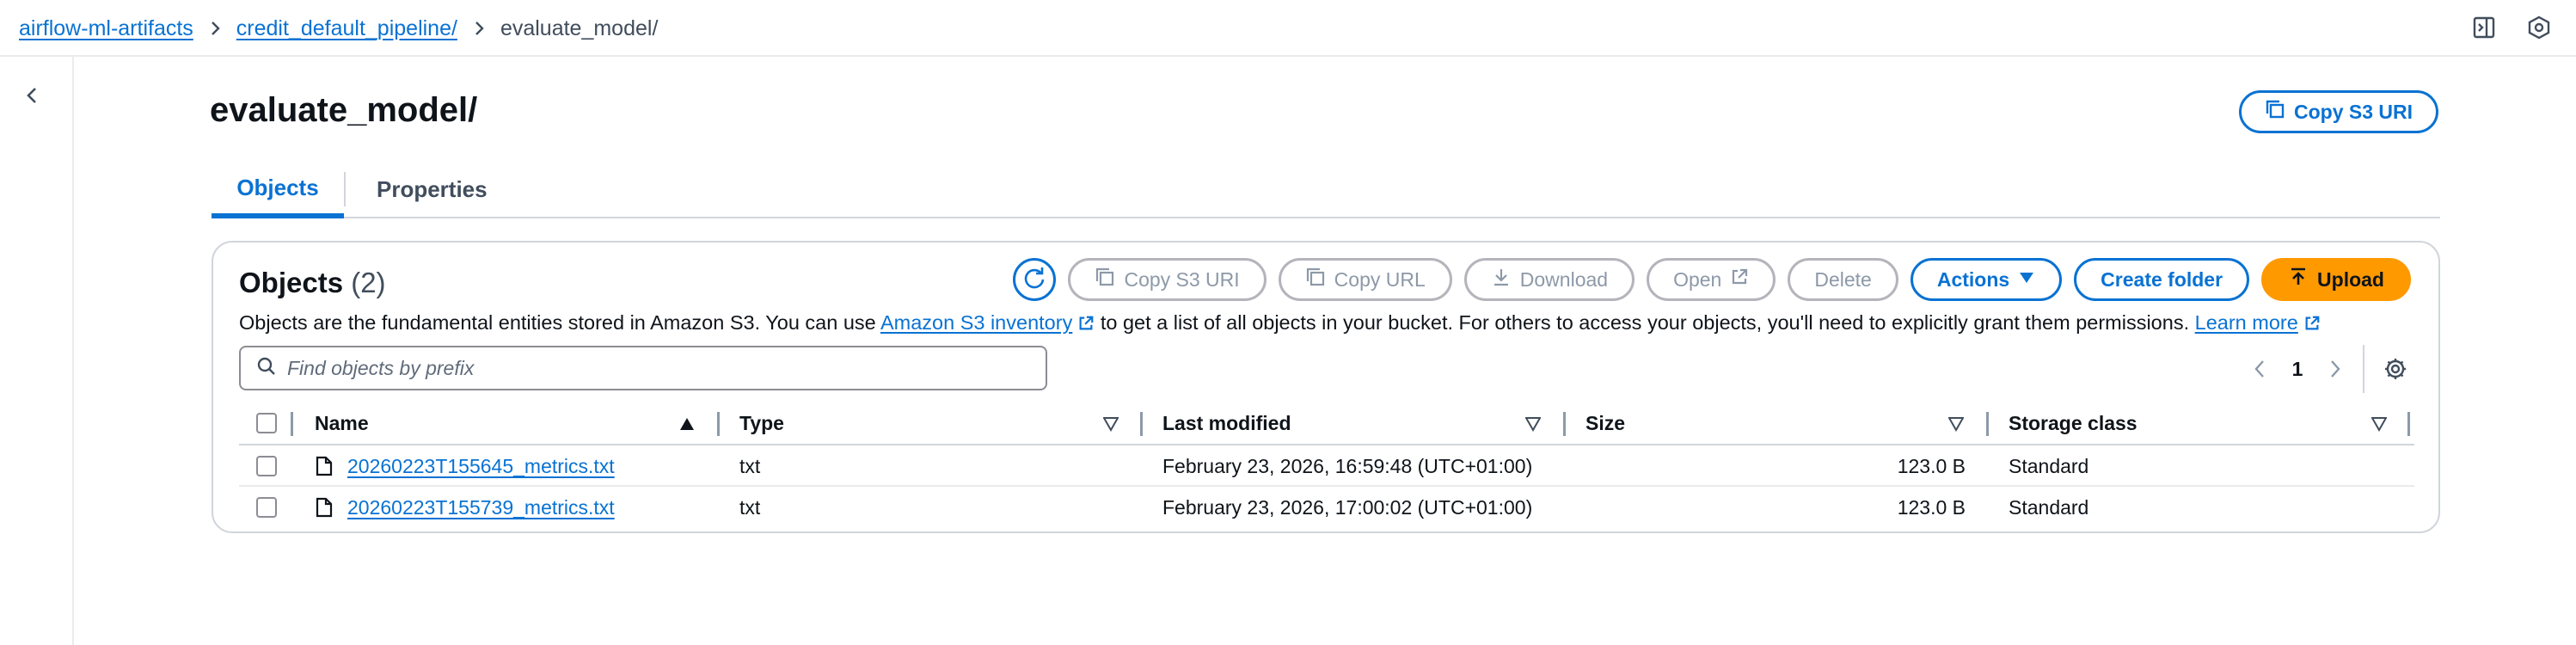  What do you see at coordinates (687, 424) in the screenshot?
I see `sort-asc-icon` at bounding box center [687, 424].